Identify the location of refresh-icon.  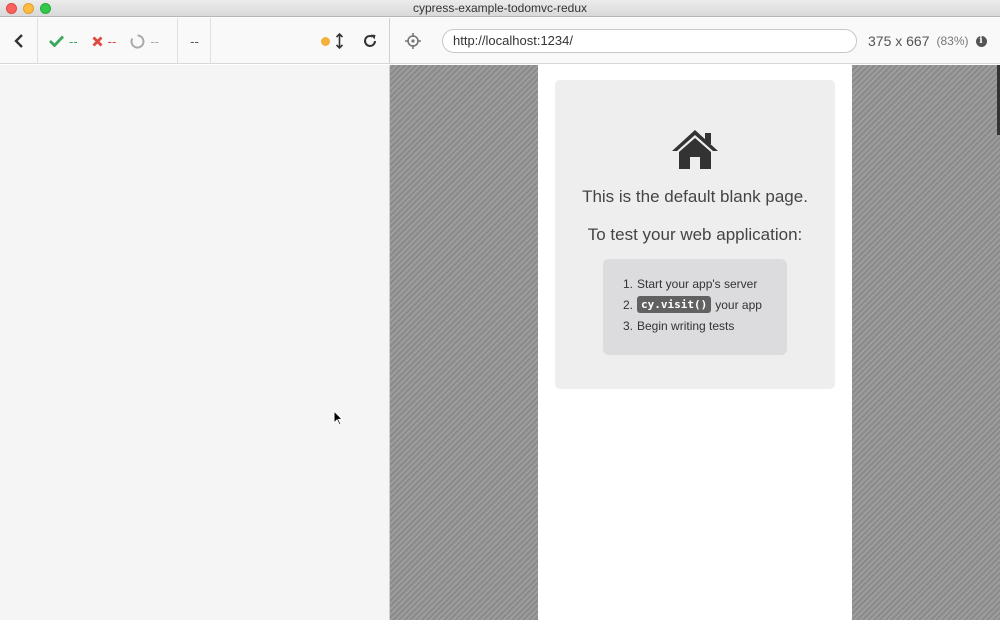
(370, 40).